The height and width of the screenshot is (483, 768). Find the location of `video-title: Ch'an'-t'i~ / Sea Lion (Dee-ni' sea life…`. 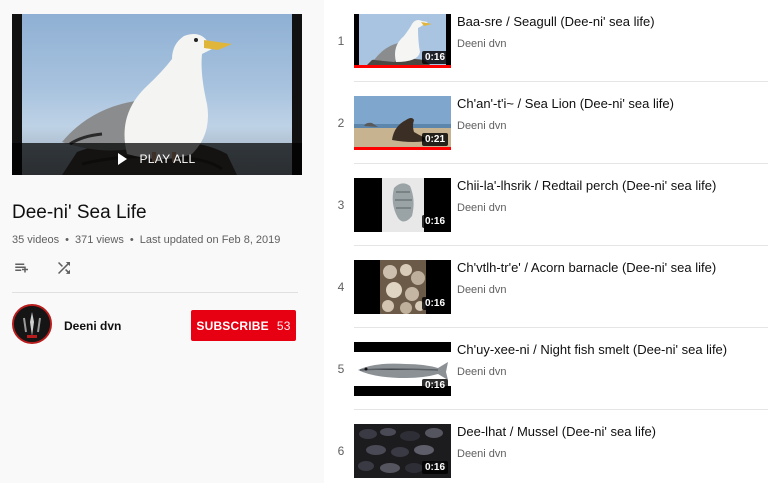

video-title: Ch'an'-t'i~ / Sea Lion (Dee-ni' sea life… is located at coordinates (565, 103).